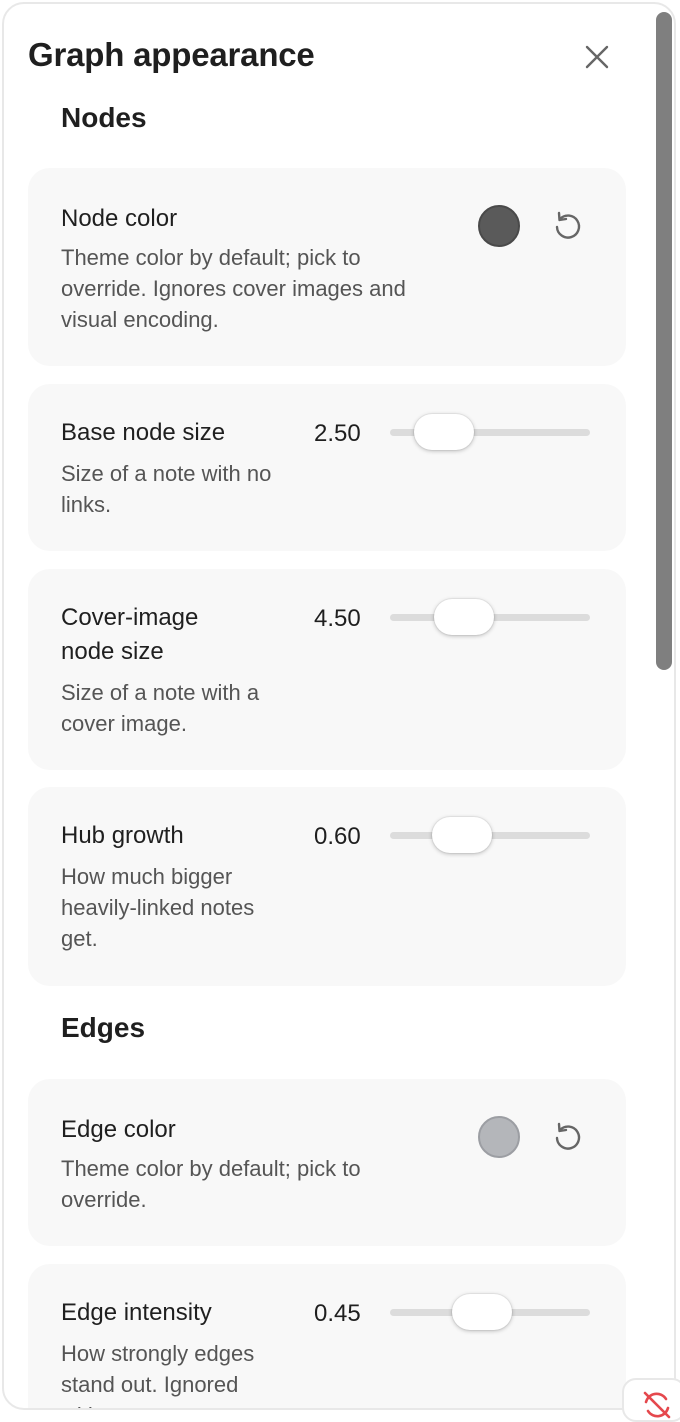 The height and width of the screenshot is (1422, 680). What do you see at coordinates (122, 835) in the screenshot?
I see `hub-growth-label: Hub growth` at bounding box center [122, 835].